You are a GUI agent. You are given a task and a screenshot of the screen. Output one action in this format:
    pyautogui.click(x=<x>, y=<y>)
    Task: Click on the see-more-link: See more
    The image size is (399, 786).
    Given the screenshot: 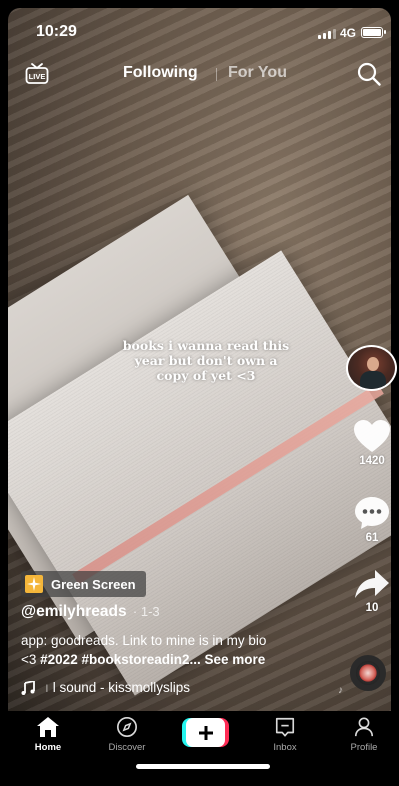 What is the action you would take?
    pyautogui.click(x=235, y=659)
    